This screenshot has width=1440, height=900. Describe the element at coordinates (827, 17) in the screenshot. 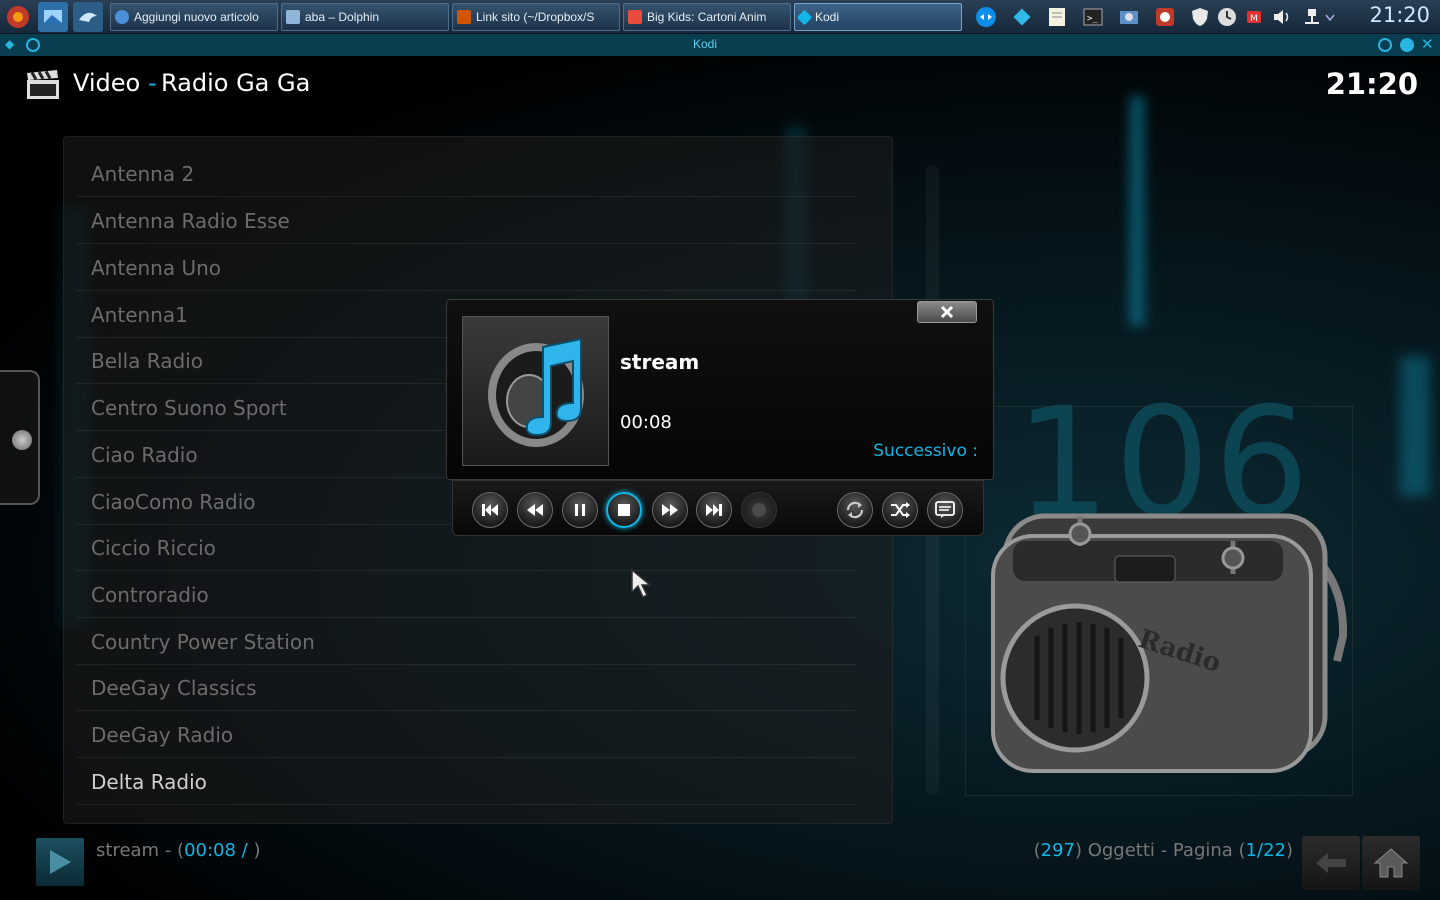

I see `task-label: Kodi` at that location.